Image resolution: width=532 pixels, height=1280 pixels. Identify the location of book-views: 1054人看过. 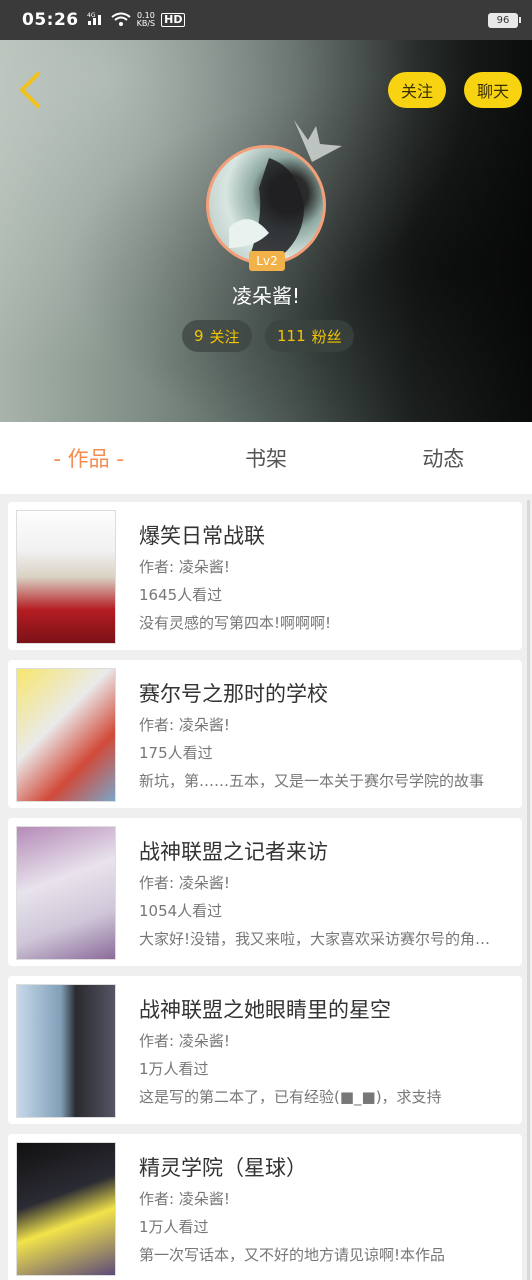
(181, 911).